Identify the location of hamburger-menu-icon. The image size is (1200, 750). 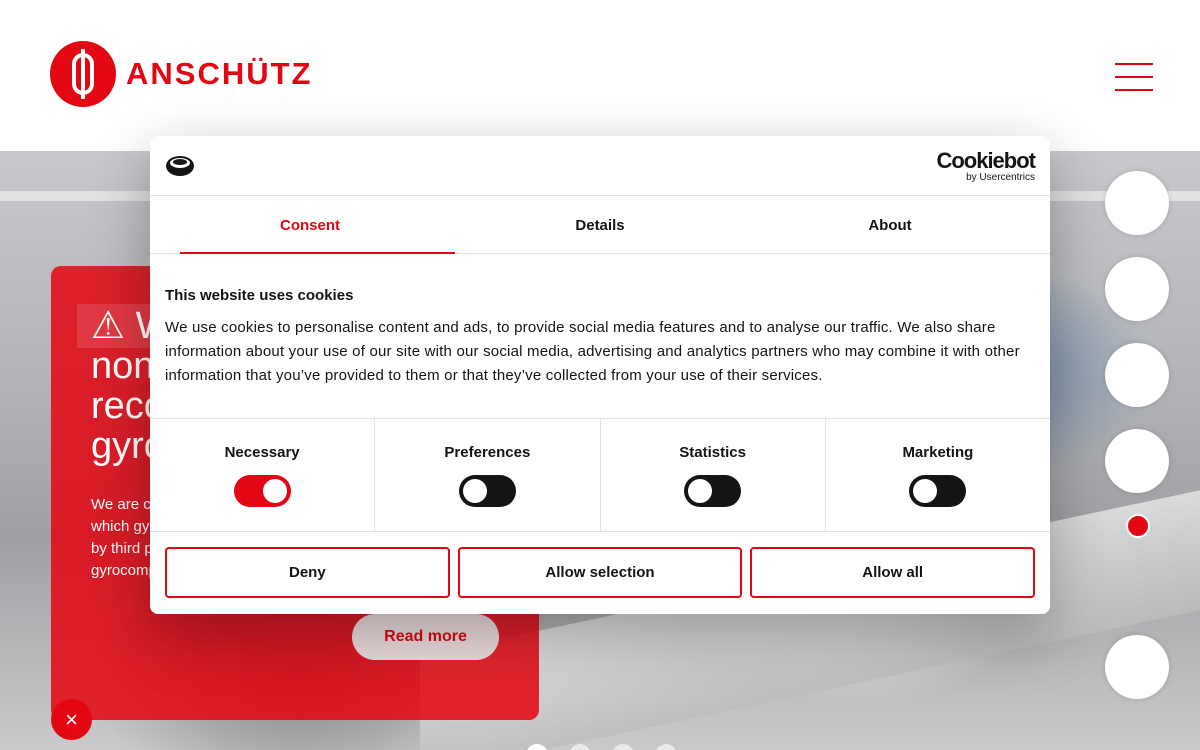
(1134, 77).